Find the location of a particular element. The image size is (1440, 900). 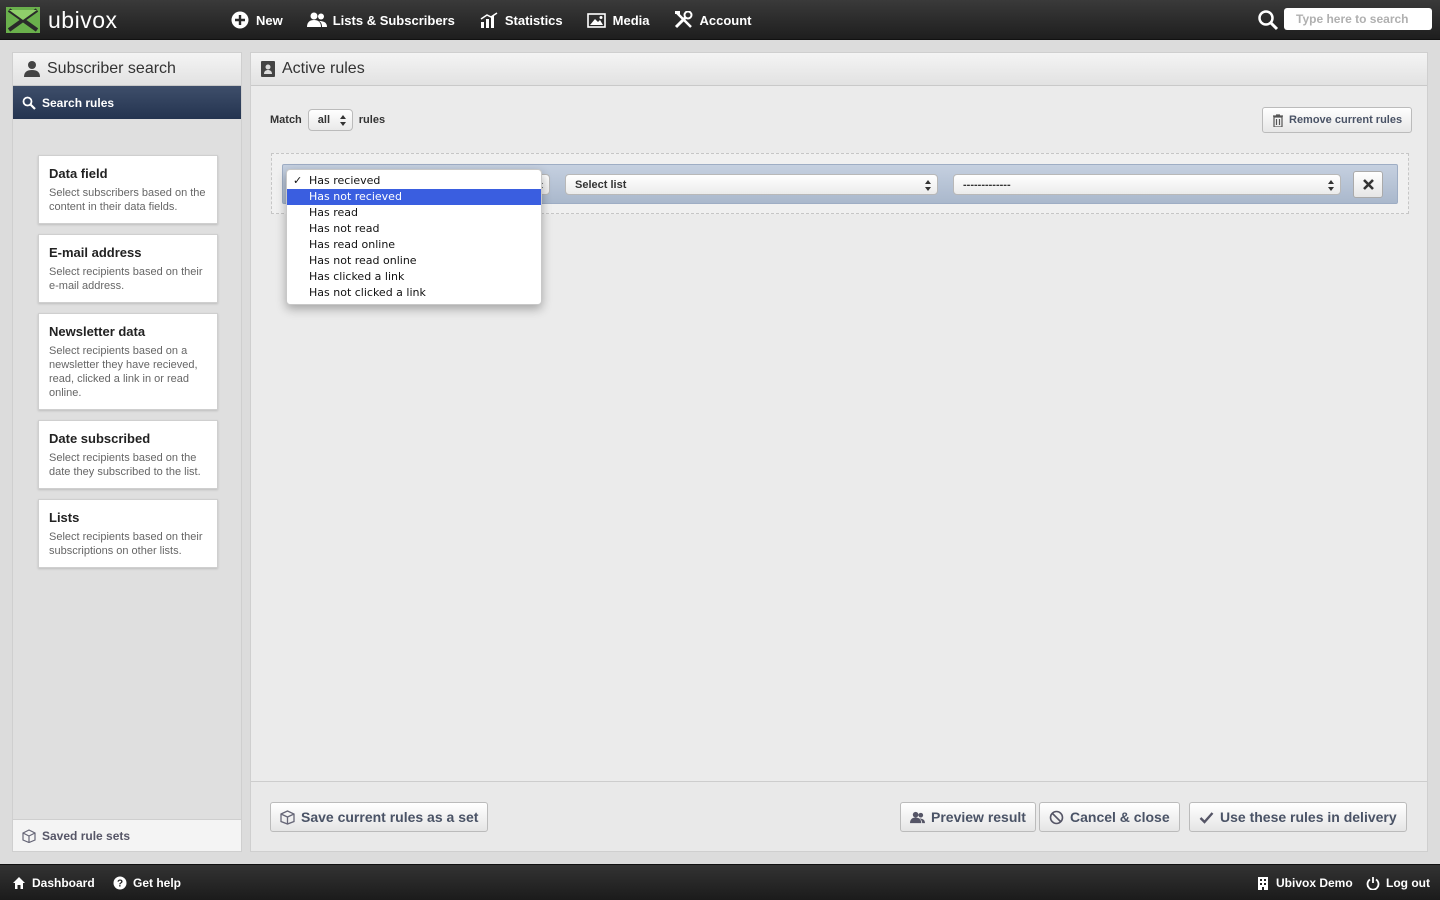

dashboard-label: Dashboard is located at coordinates (63, 883).